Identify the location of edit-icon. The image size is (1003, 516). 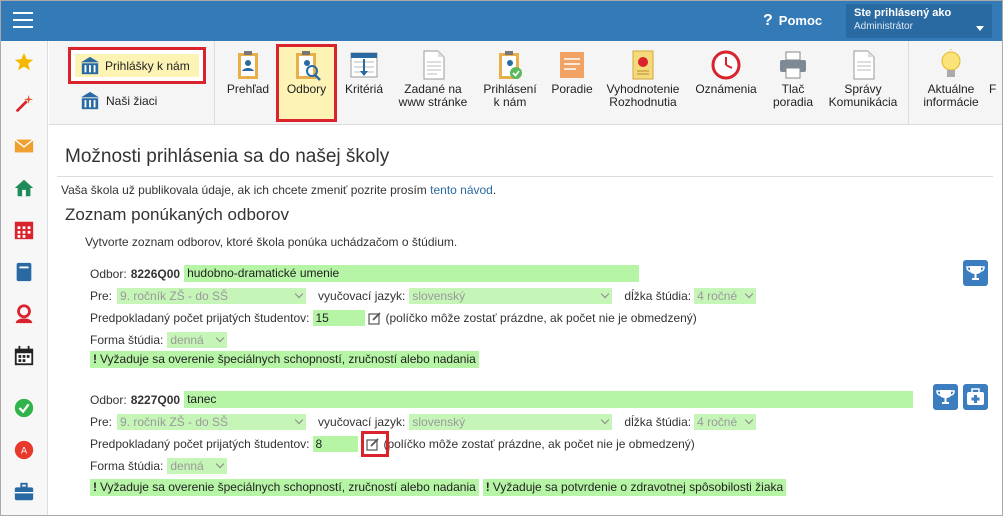
(375, 318).